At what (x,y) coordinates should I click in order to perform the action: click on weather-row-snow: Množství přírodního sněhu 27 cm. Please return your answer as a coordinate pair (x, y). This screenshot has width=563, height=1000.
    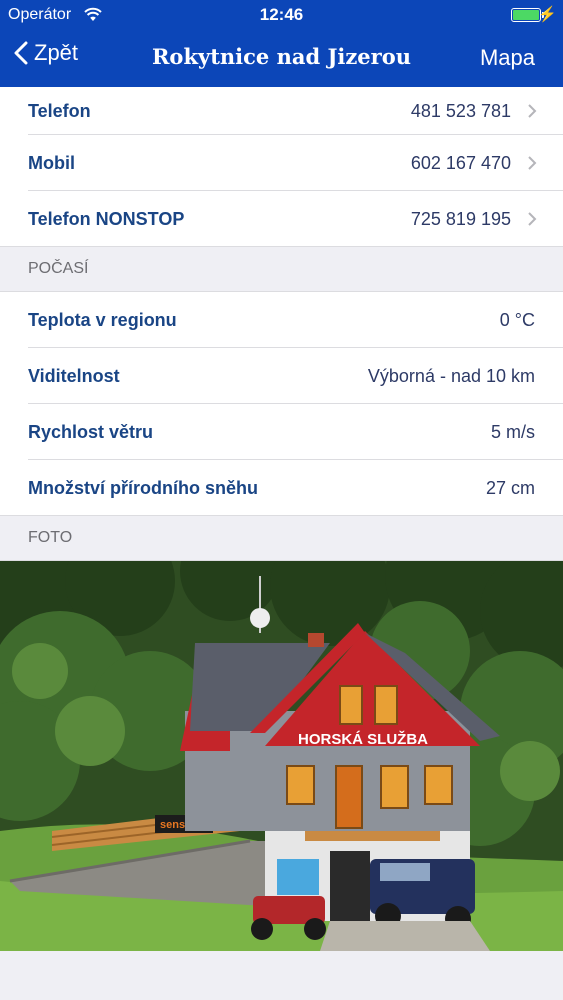
    Looking at the image, I should click on (281, 488).